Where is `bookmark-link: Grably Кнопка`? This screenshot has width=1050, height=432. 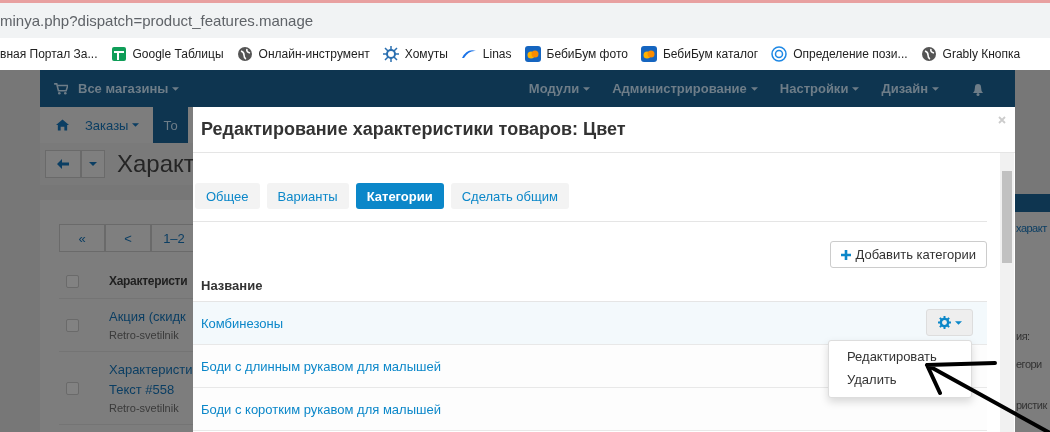 bookmark-link: Grably Кнопка is located at coordinates (970, 54).